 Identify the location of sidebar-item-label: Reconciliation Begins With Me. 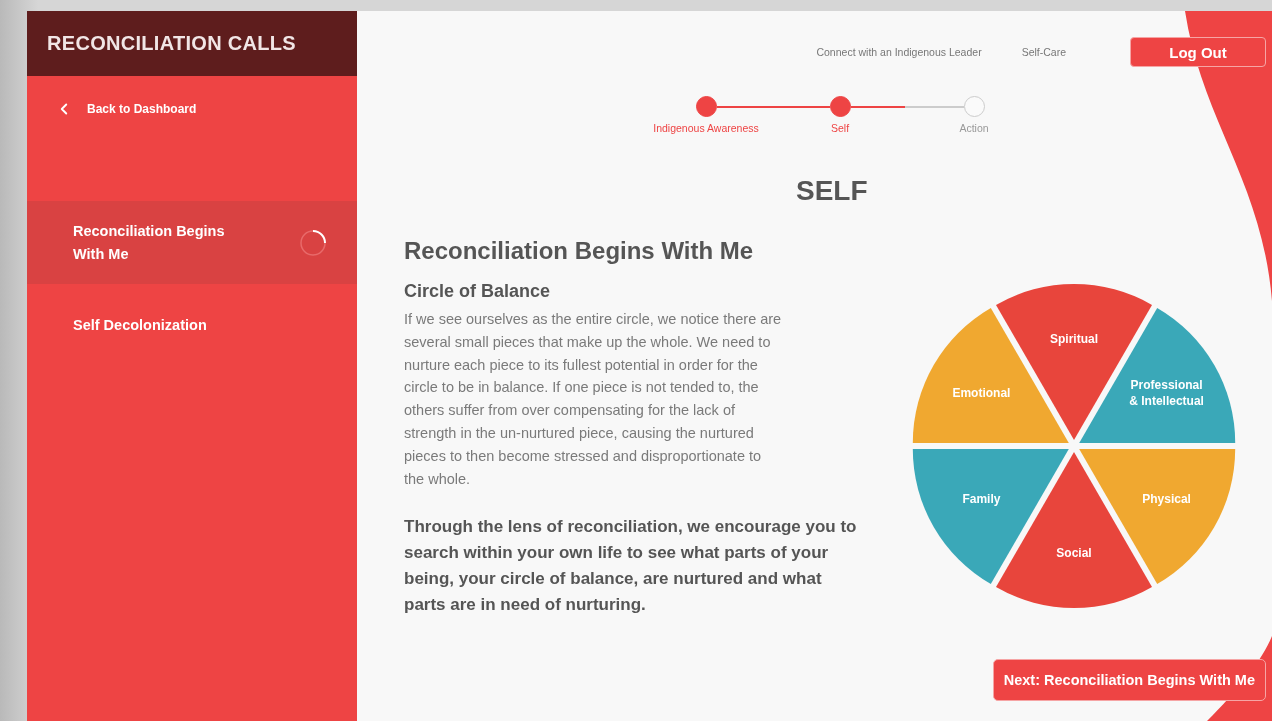
(149, 242).